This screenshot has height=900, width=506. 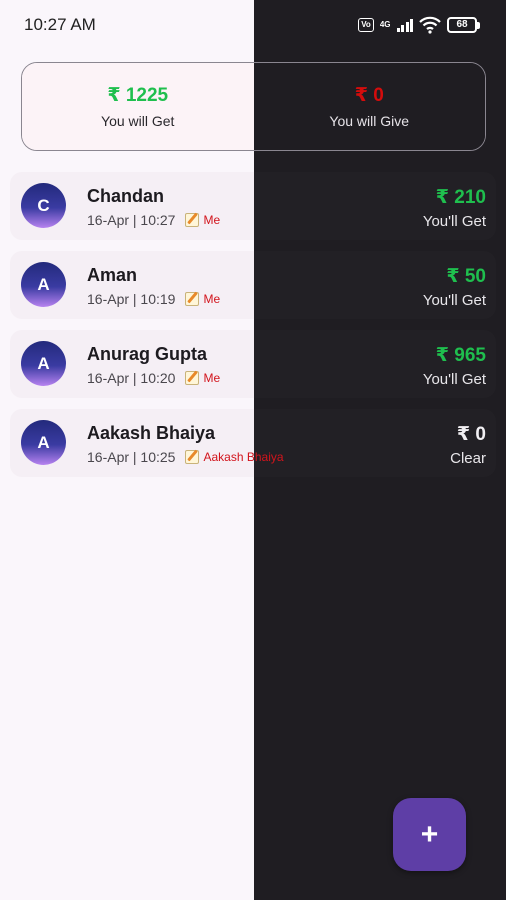 What do you see at coordinates (471, 434) in the screenshot?
I see `contact-amount: ₹ 0` at bounding box center [471, 434].